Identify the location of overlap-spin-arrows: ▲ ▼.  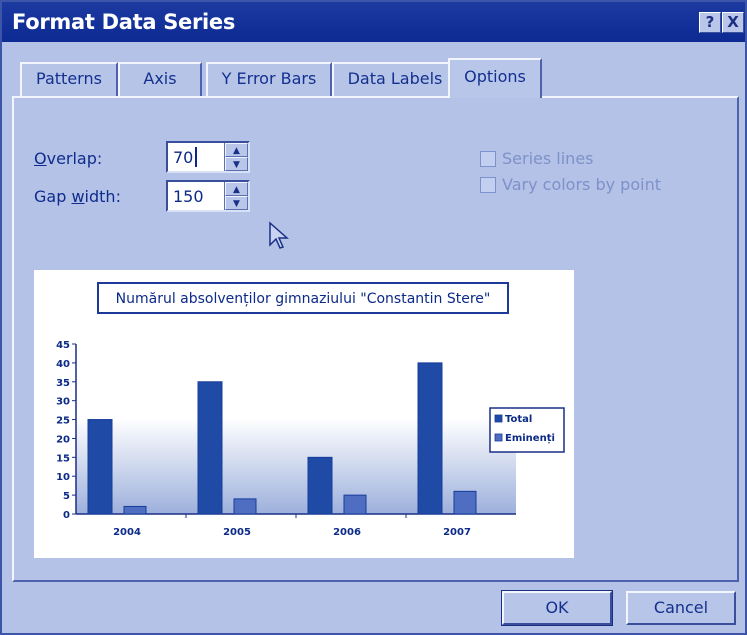
(236, 157).